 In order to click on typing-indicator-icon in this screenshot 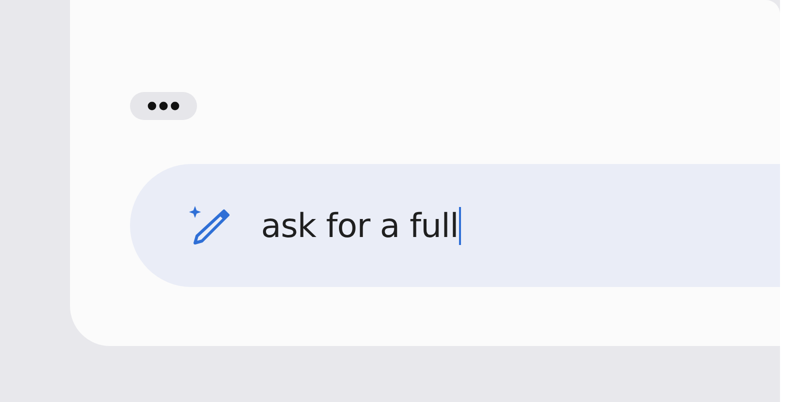, I will do `click(163, 106)`.